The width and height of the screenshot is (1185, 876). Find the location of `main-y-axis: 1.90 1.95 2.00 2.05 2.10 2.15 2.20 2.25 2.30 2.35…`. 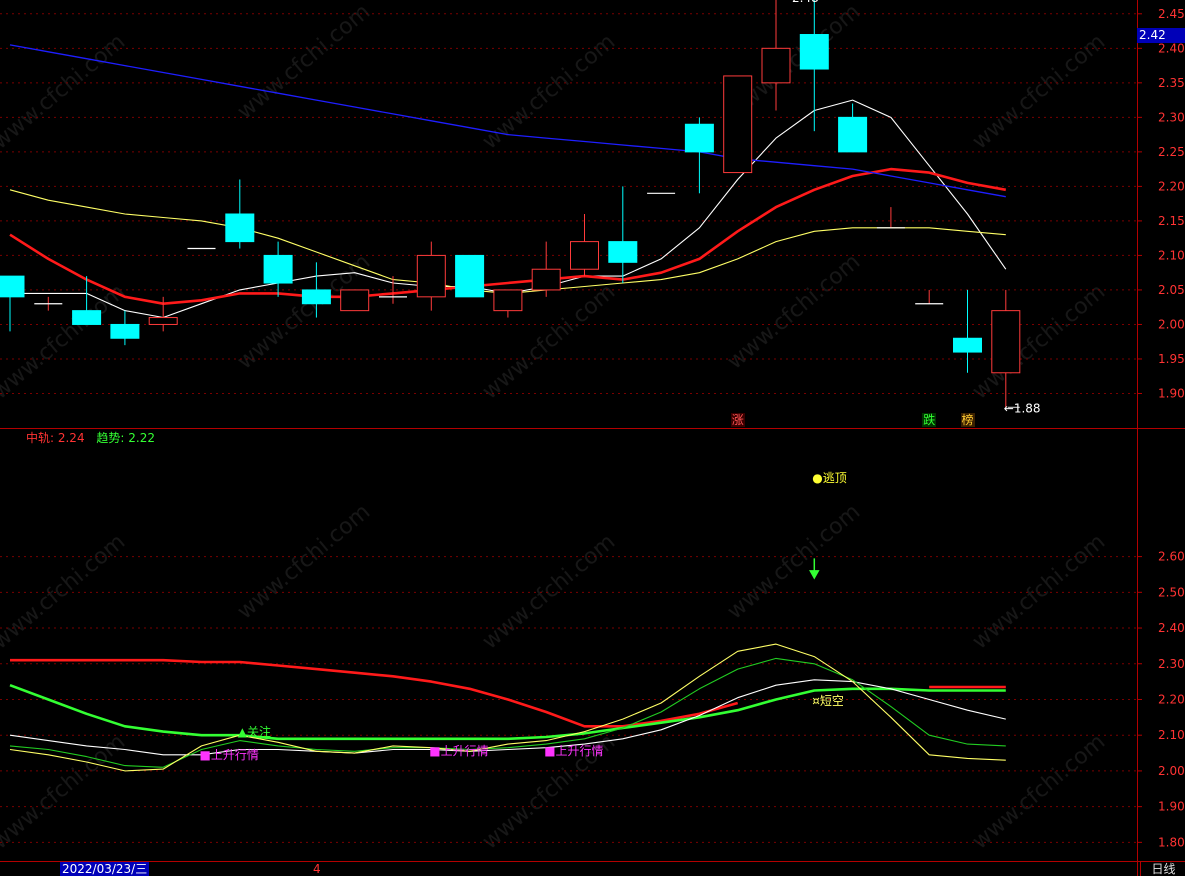

main-y-axis: 1.90 1.95 2.00 2.05 2.10 2.15 2.20 2.25 2.30 2.35… is located at coordinates (1161, 203).